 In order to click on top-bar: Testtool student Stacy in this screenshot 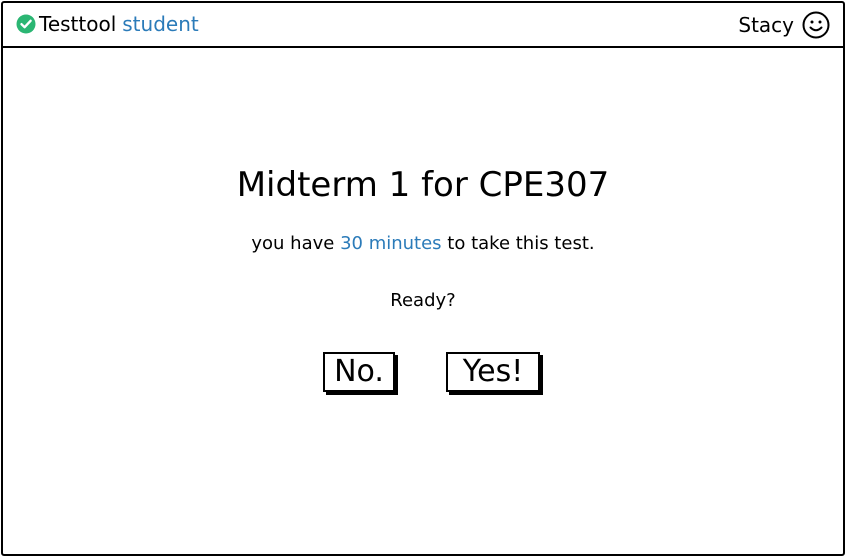, I will do `click(423, 25)`.